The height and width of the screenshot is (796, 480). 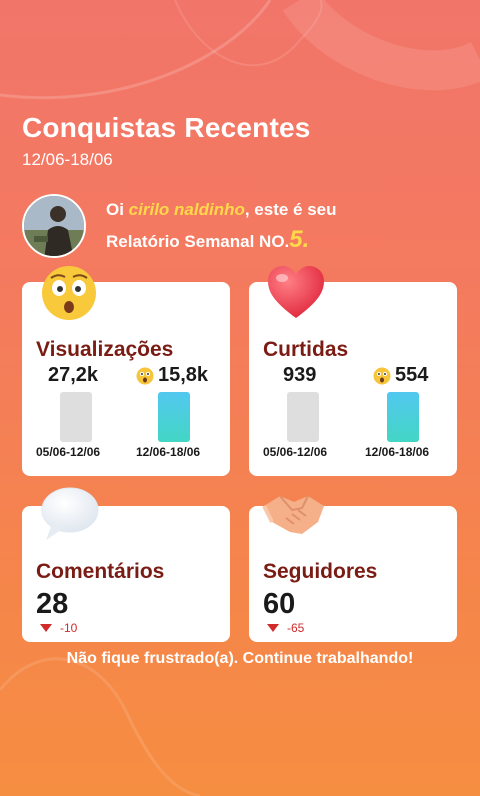 What do you see at coordinates (183, 375) in the screenshot?
I see `views-curr-number: 15,8k` at bounding box center [183, 375].